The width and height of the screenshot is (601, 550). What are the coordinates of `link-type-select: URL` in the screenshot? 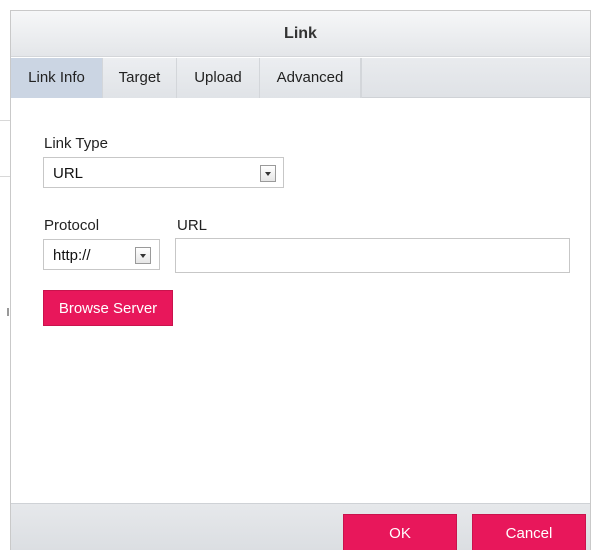 It's located at (163, 172).